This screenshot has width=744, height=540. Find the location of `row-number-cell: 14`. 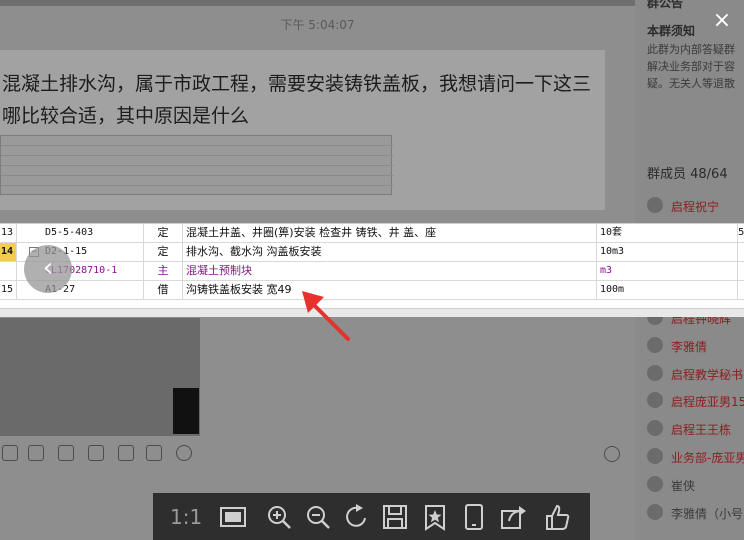

row-number-cell: 14 is located at coordinates (8, 252).